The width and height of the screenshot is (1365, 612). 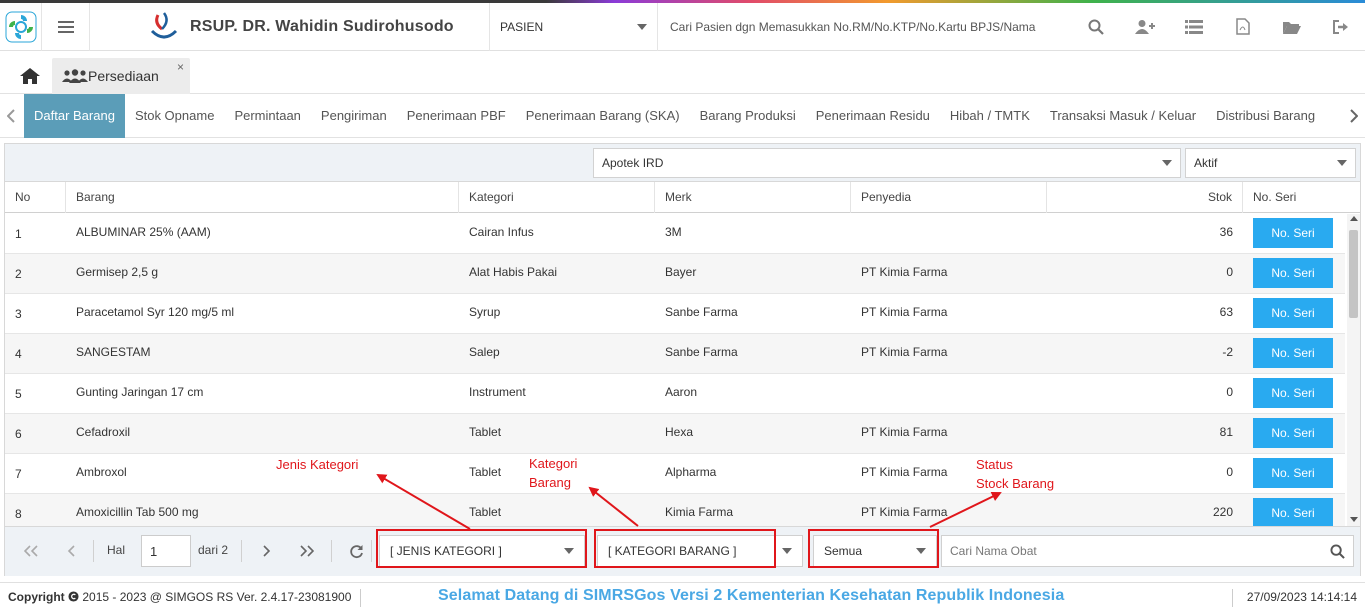 I want to click on submenu-item: Stok Opname, so click(x=175, y=116).